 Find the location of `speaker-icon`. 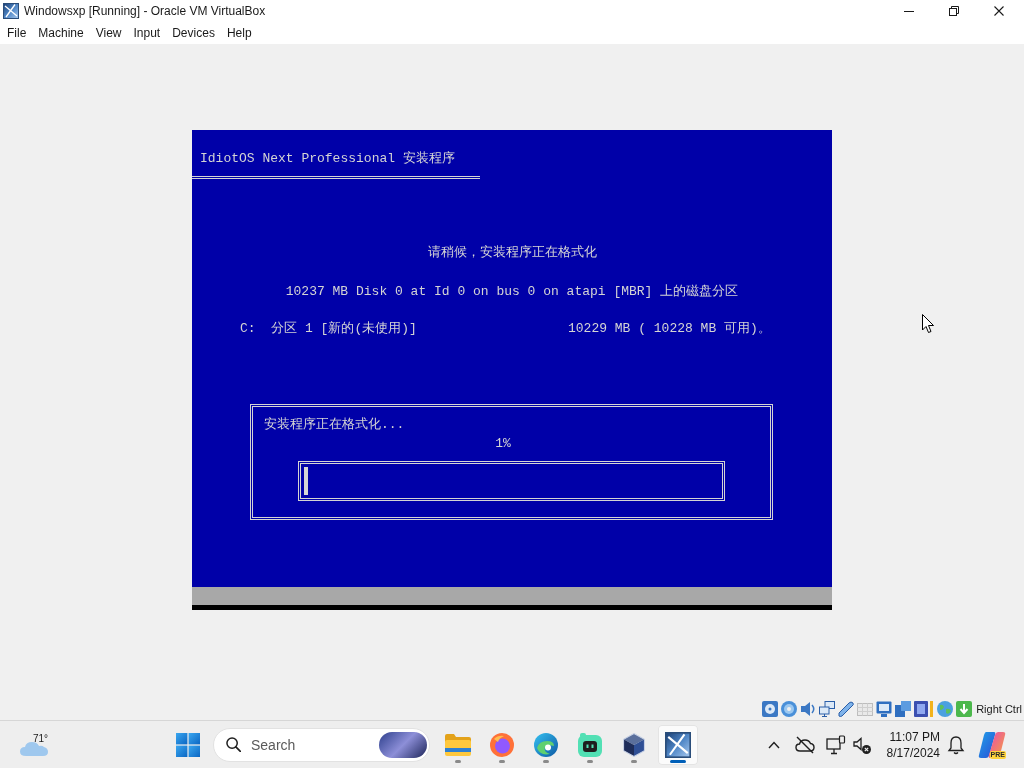

speaker-icon is located at coordinates (808, 709).